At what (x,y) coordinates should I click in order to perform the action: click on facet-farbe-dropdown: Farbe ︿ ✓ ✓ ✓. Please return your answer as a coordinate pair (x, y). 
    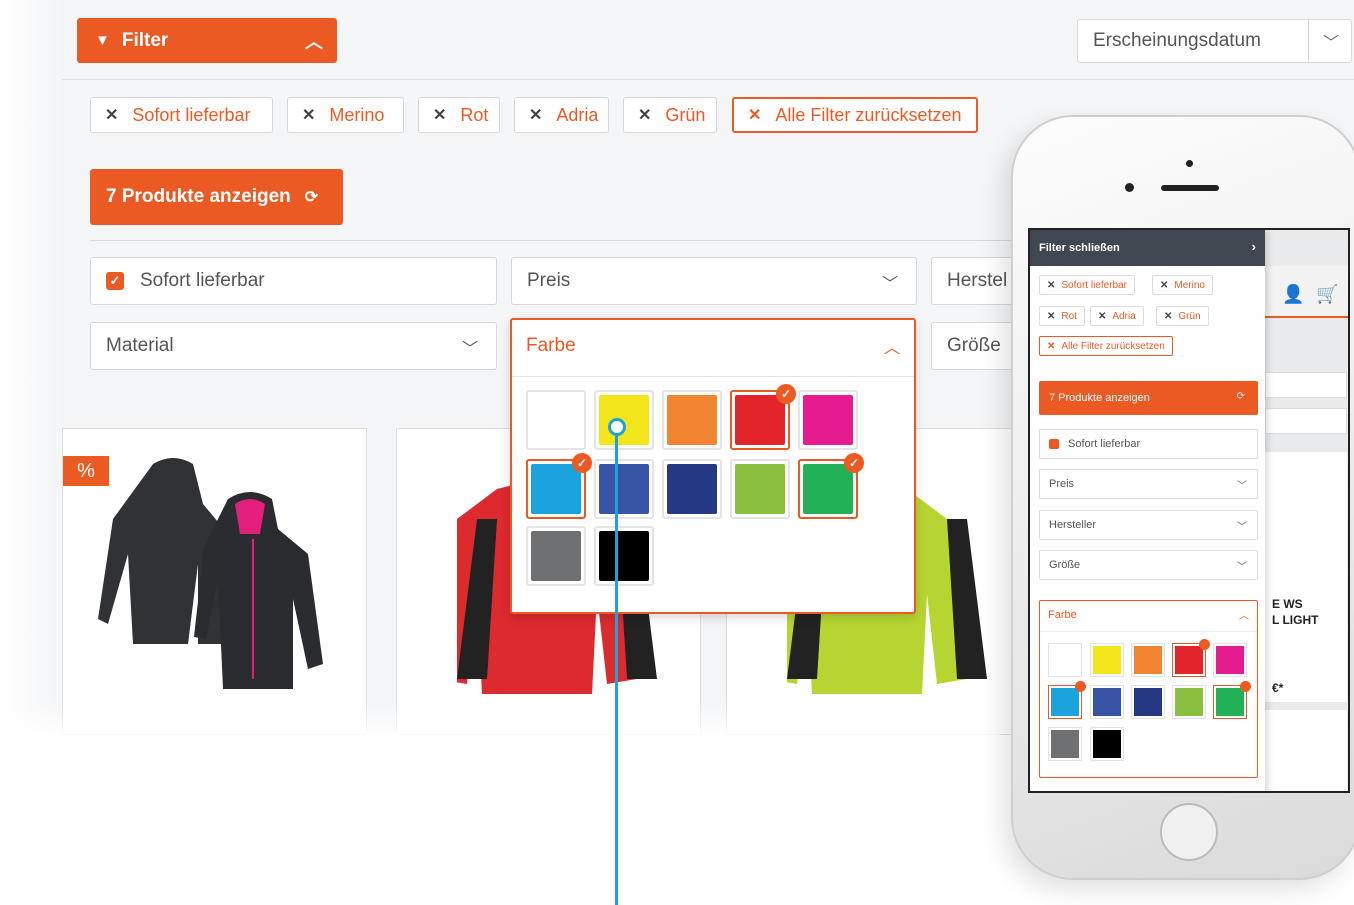
    Looking at the image, I should click on (713, 466).